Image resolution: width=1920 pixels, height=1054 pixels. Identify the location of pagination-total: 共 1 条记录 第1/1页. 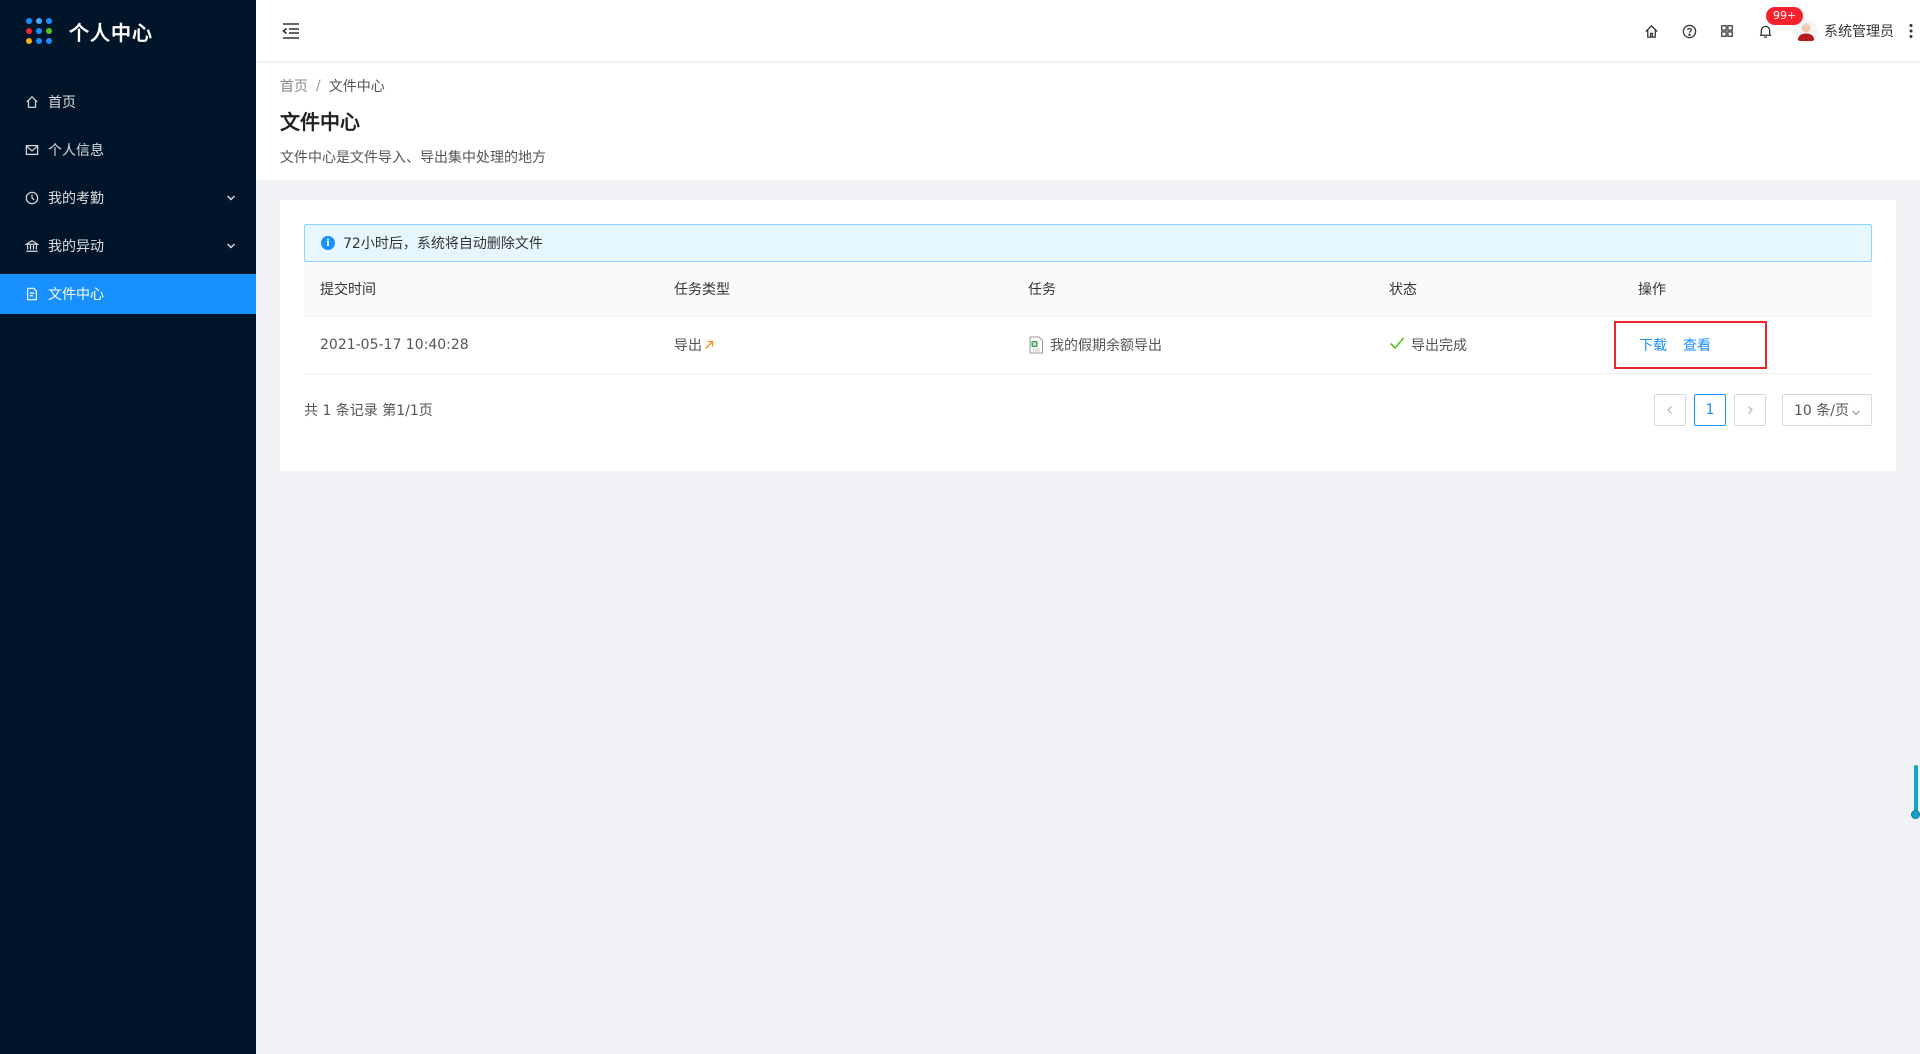
(368, 411).